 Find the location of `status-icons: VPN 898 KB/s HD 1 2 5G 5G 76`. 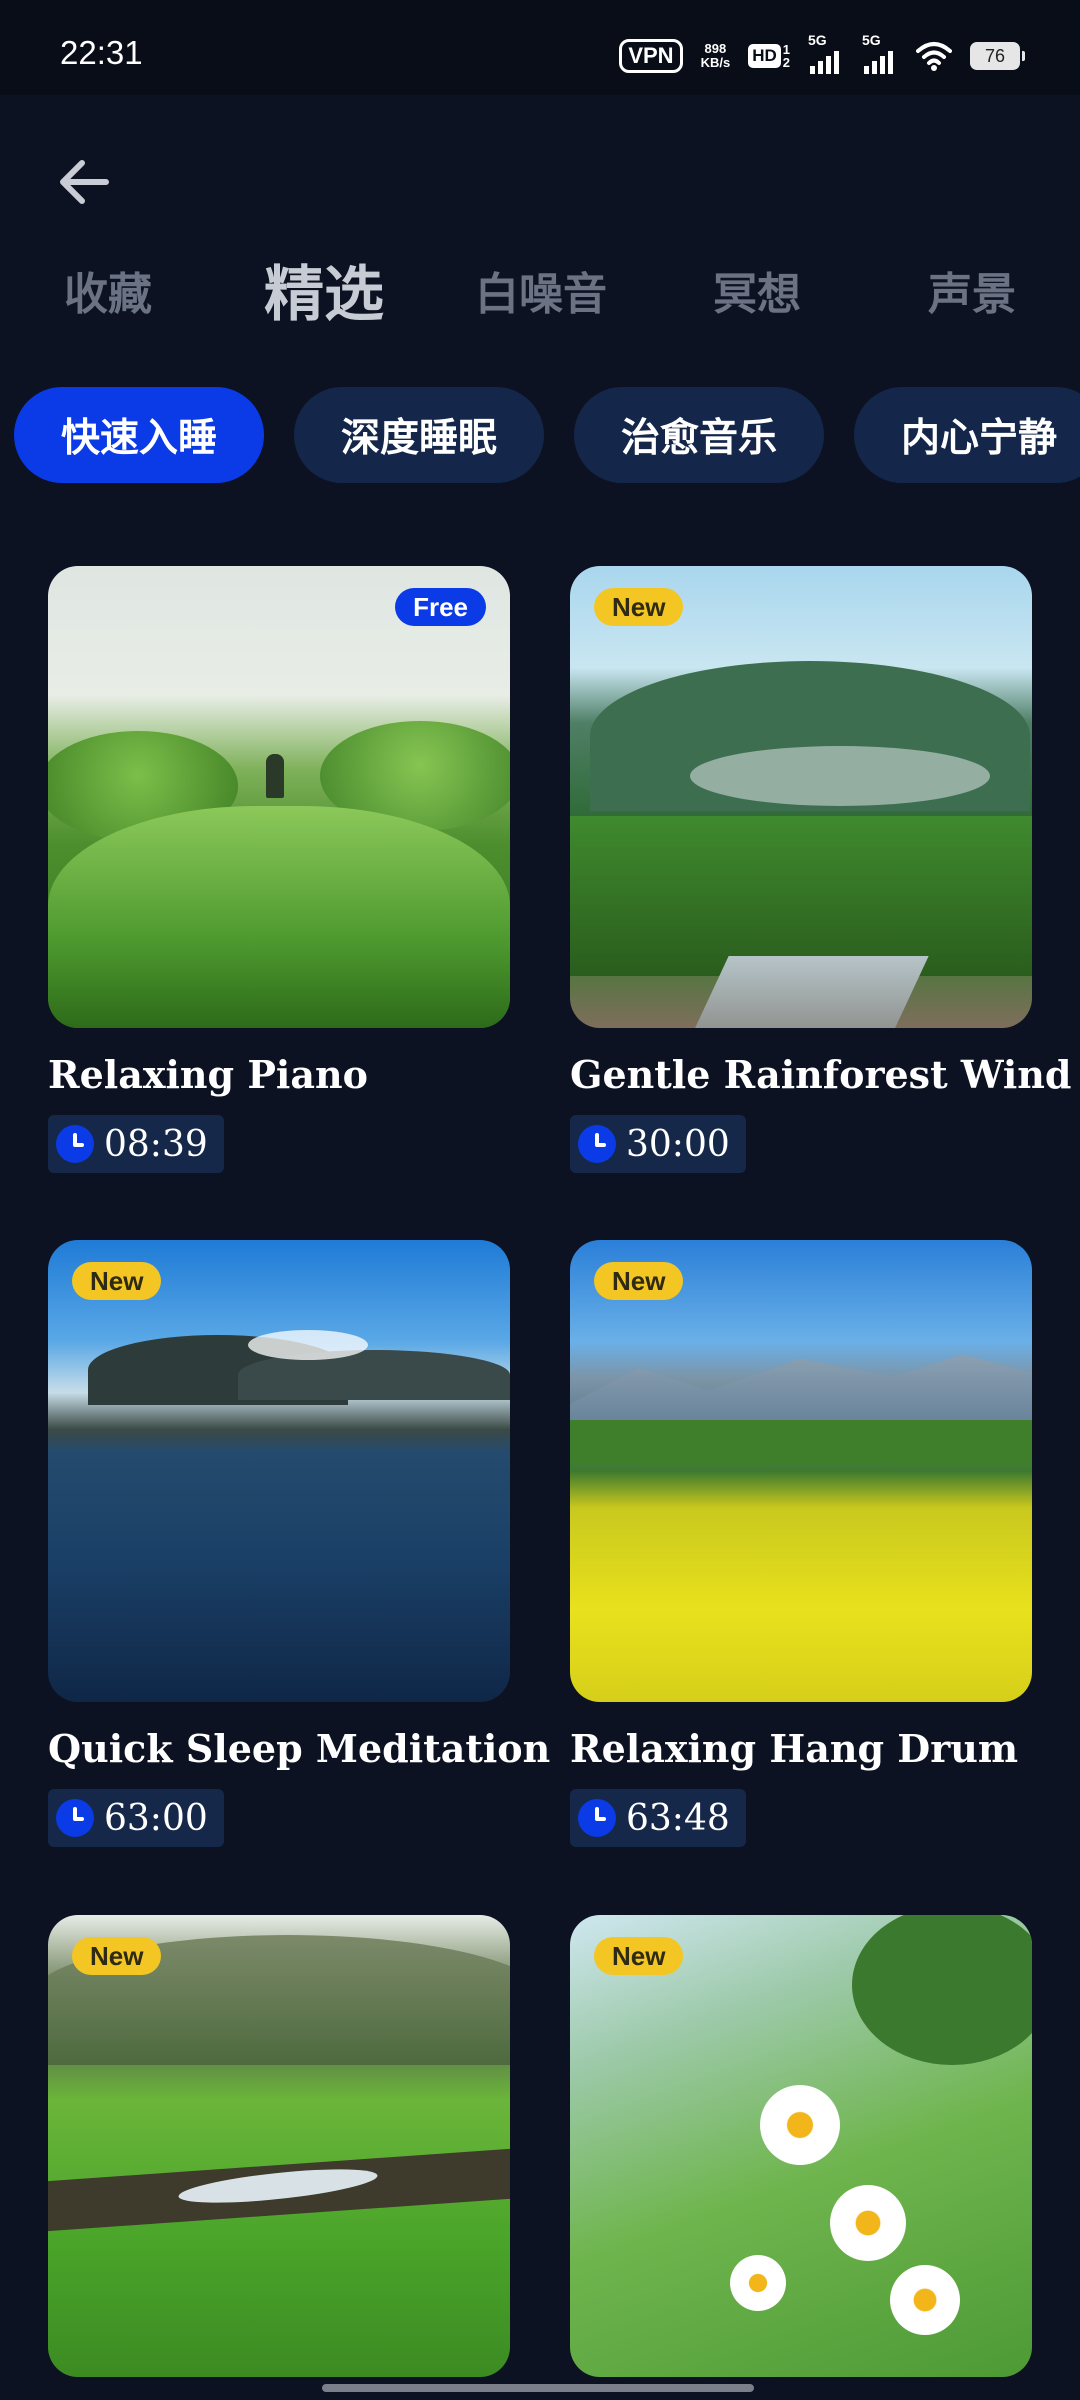

status-icons: VPN 898 KB/s HD 1 2 5G 5G 76 is located at coordinates (822, 53).